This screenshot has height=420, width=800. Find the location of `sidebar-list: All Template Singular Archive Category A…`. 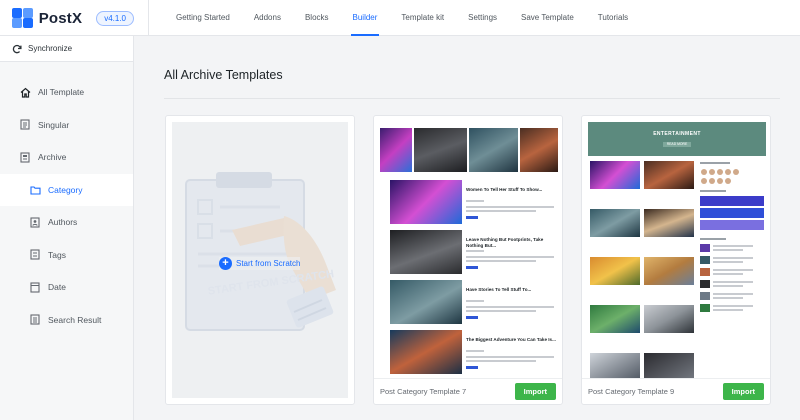

sidebar-list: All Template Singular Archive Category A… is located at coordinates (66, 206).